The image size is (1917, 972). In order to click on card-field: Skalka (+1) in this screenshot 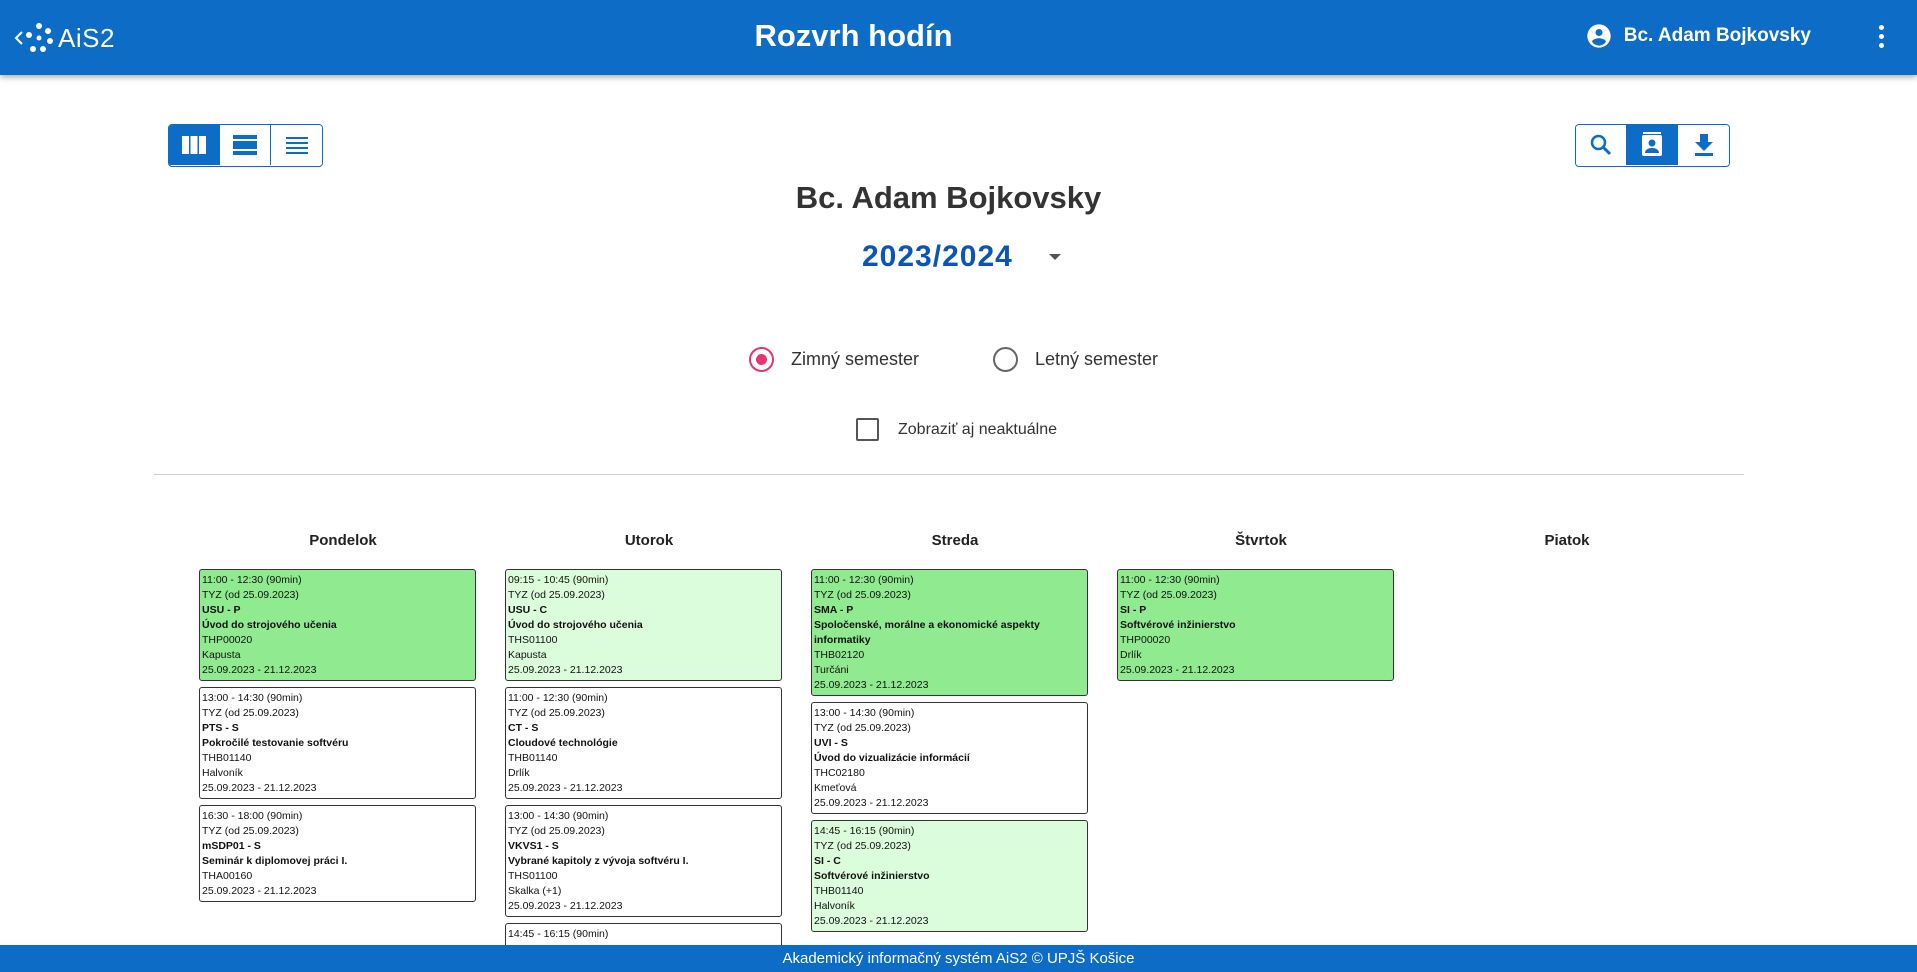, I will do `click(535, 891)`.